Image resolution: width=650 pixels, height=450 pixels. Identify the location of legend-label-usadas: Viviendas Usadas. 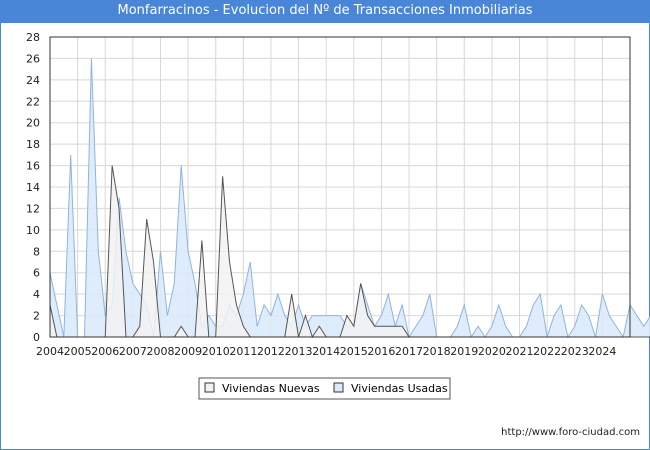
(399, 388).